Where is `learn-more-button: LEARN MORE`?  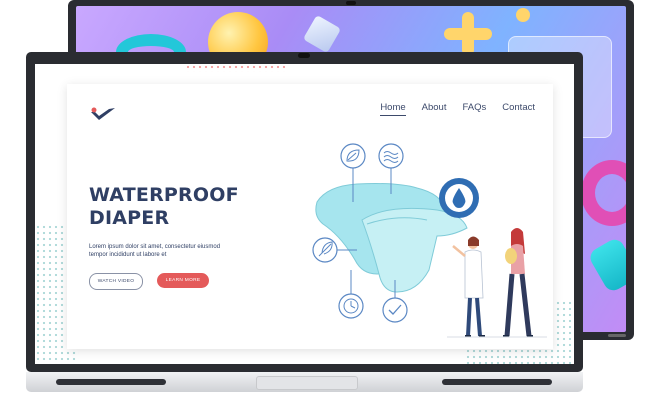
learn-more-button: LEARN MORE is located at coordinates (183, 280).